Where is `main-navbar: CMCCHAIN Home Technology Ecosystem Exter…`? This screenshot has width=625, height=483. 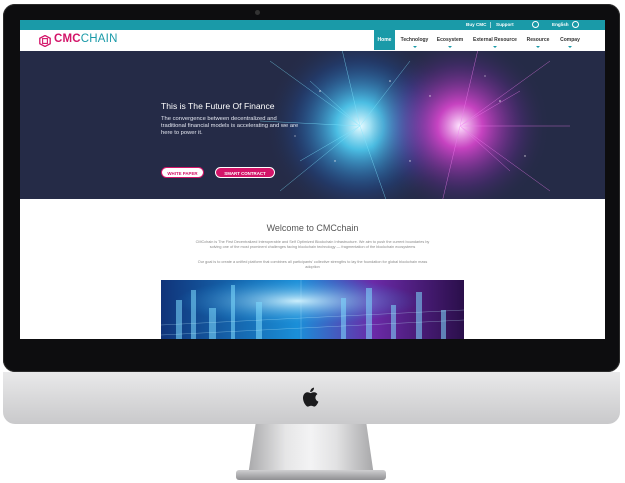 main-navbar: CMCCHAIN Home Technology Ecosystem Exter… is located at coordinates (312, 41).